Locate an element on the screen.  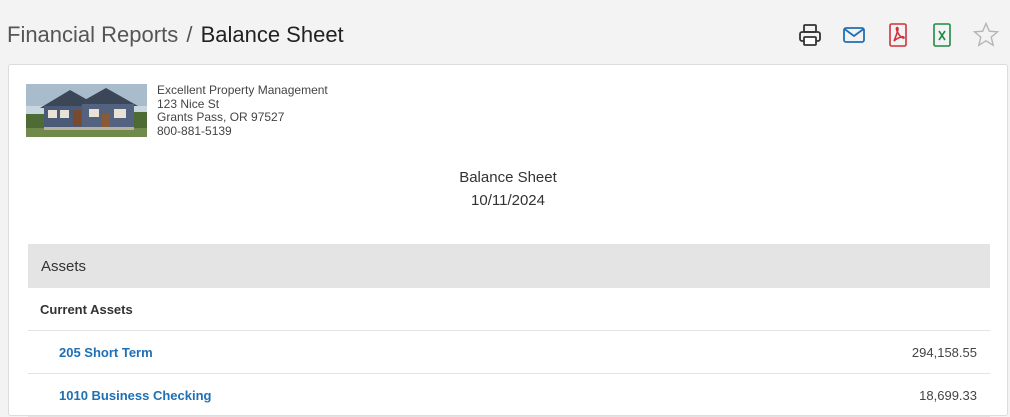
breadcrumb: Financial Reports / Balance Sheet is located at coordinates (175, 35).